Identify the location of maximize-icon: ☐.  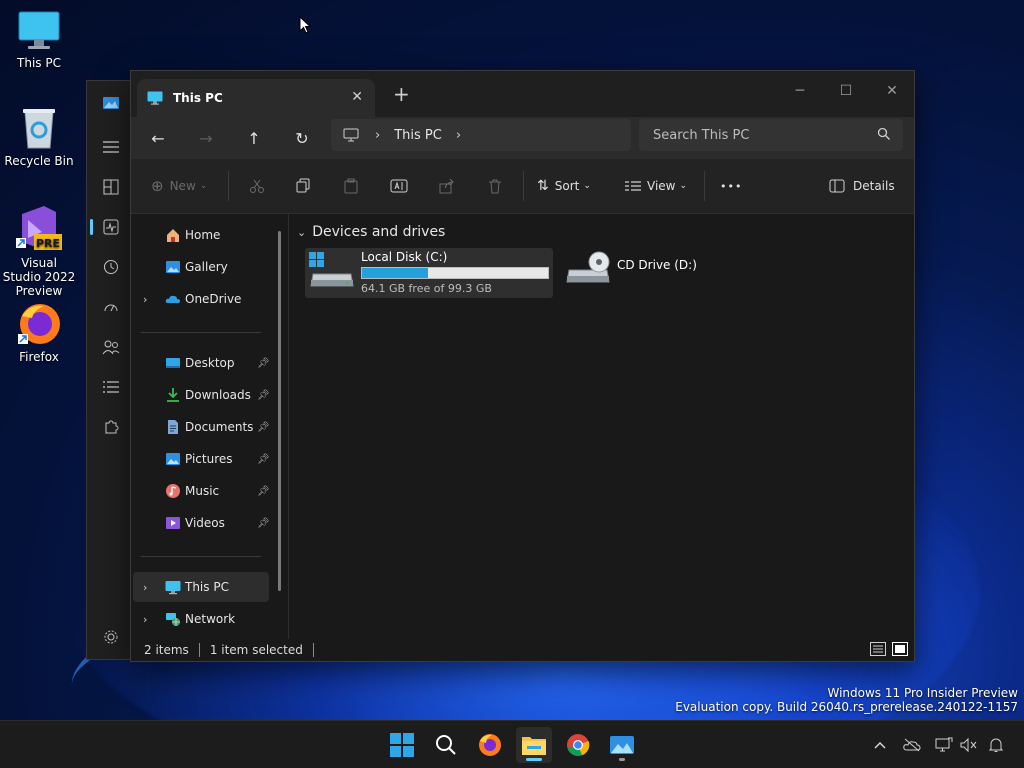
(846, 91).